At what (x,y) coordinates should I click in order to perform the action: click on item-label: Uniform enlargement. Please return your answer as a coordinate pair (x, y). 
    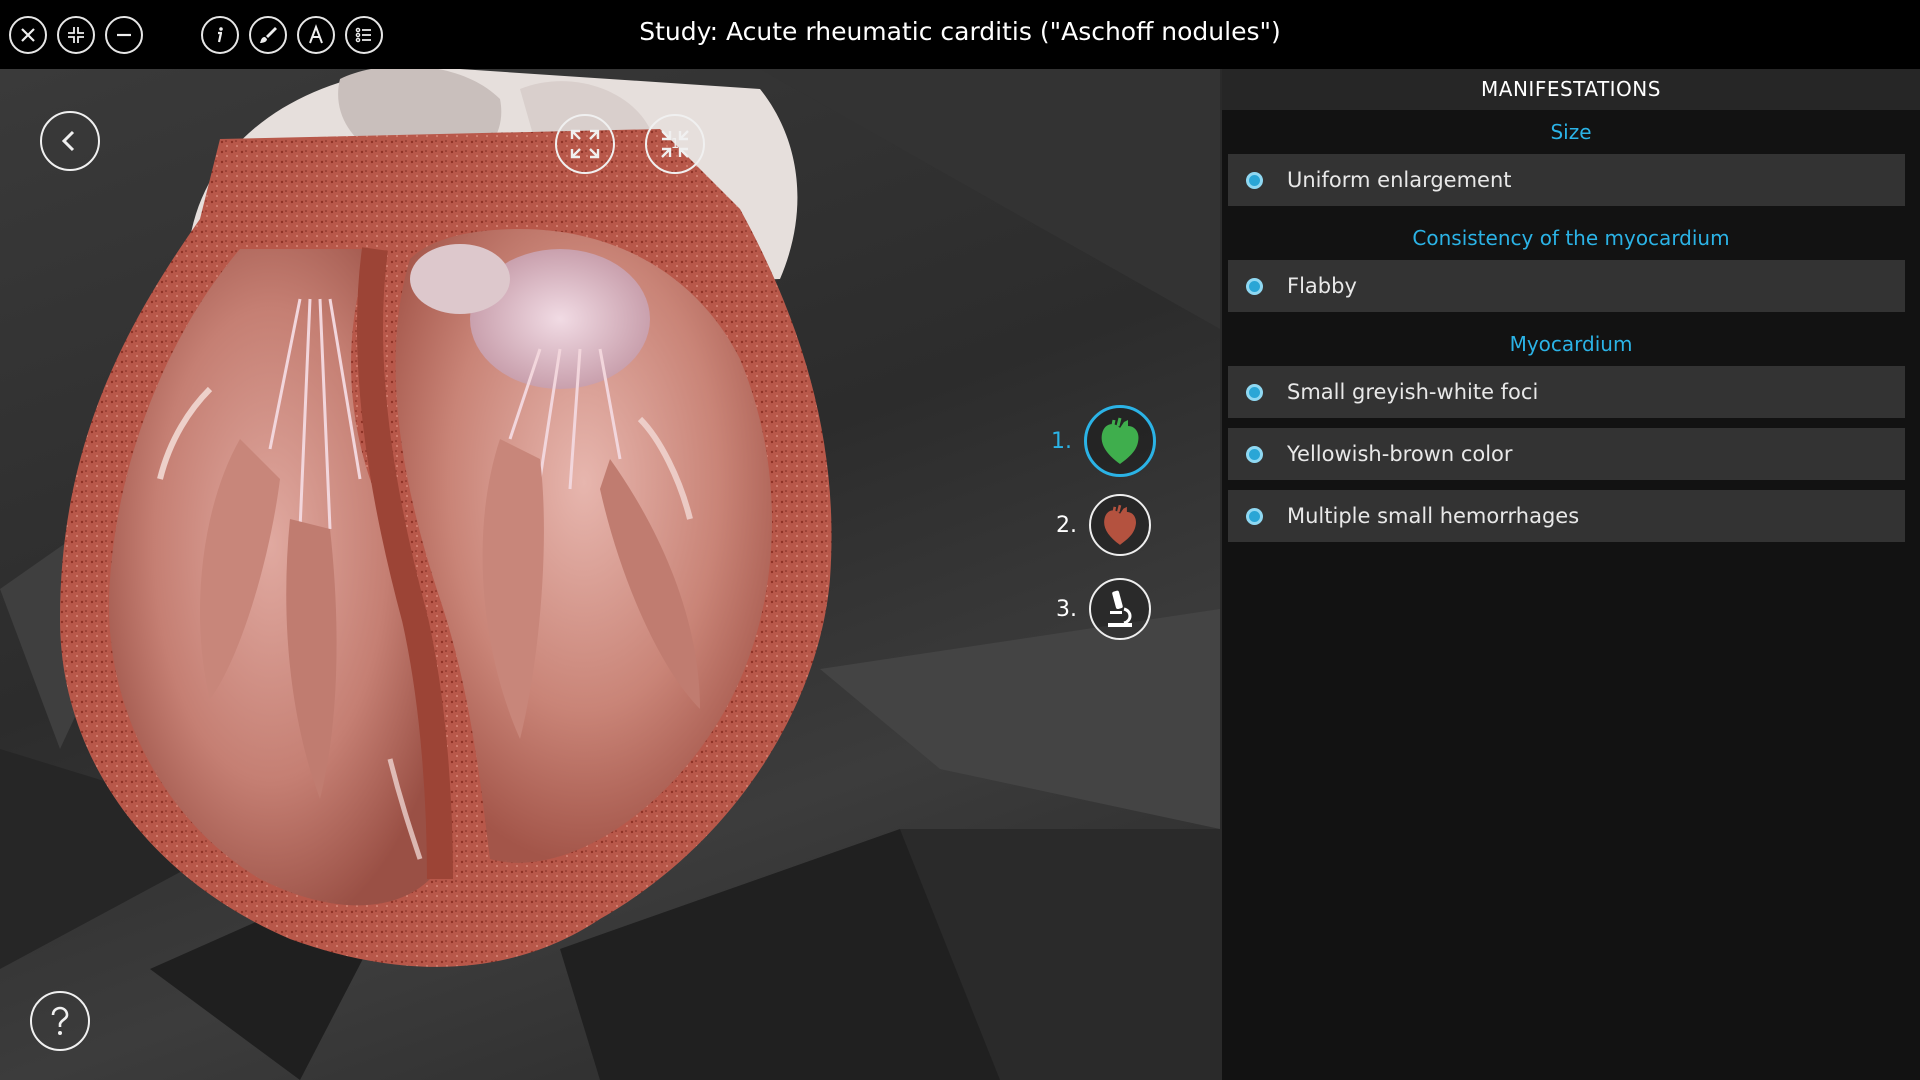
    Looking at the image, I should click on (1399, 180).